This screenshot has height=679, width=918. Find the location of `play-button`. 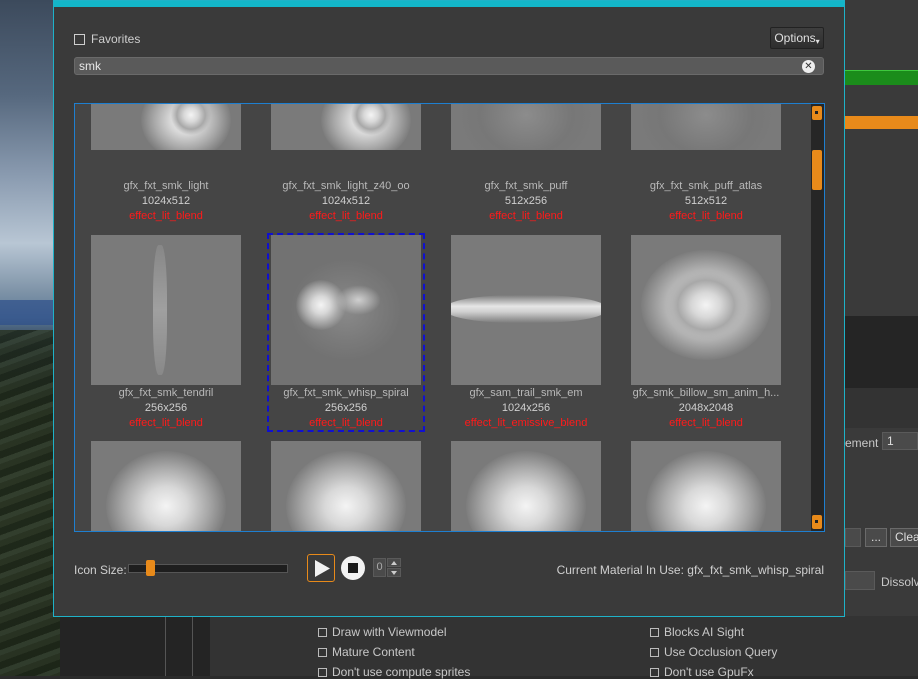

play-button is located at coordinates (321, 568).